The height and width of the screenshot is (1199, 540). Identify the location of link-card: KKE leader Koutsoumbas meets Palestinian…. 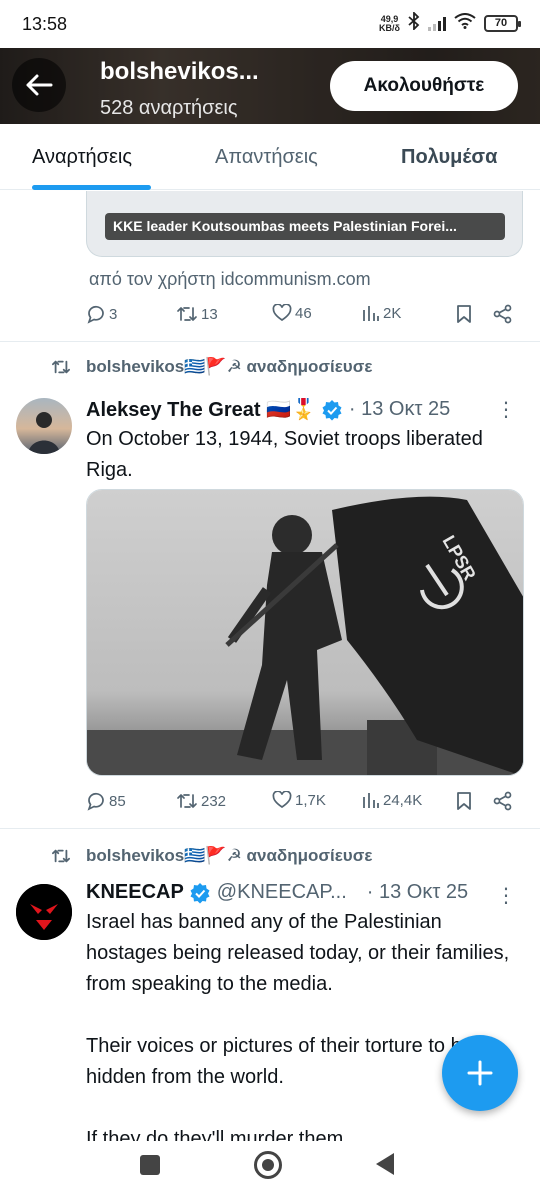
(304, 224).